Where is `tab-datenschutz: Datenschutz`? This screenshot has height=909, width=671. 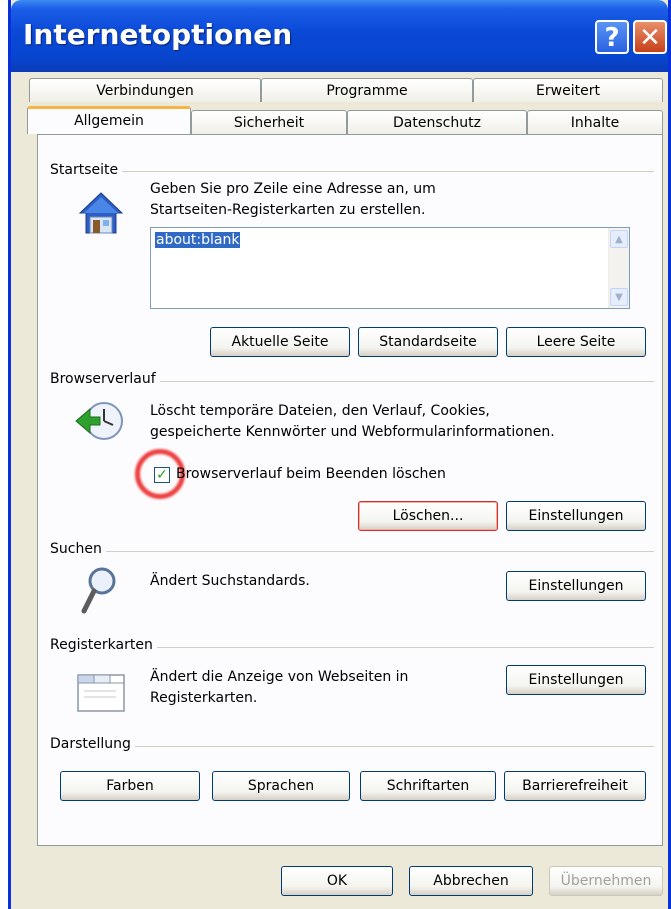 tab-datenschutz: Datenschutz is located at coordinates (437, 122).